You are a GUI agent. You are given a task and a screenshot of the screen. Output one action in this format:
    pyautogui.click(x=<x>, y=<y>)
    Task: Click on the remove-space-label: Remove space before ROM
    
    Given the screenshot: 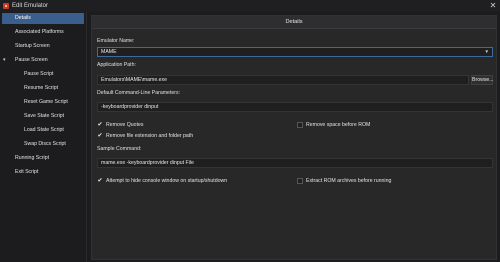 What is the action you would take?
    pyautogui.click(x=338, y=124)
    